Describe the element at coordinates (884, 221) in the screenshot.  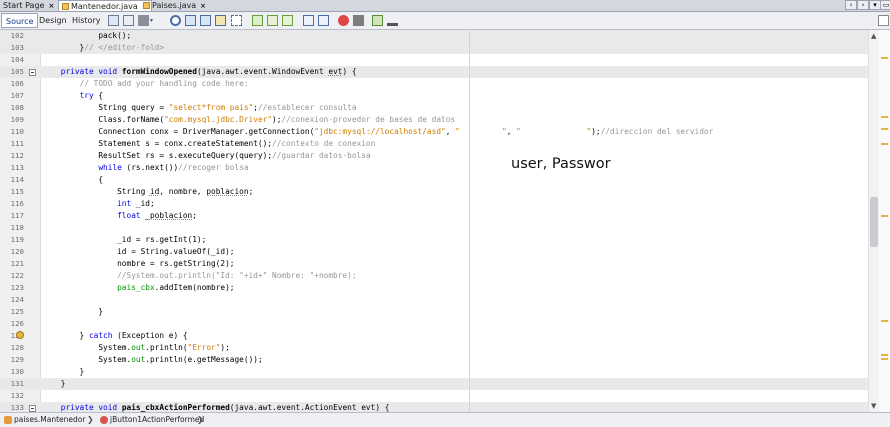
I see `error-stripe` at that location.